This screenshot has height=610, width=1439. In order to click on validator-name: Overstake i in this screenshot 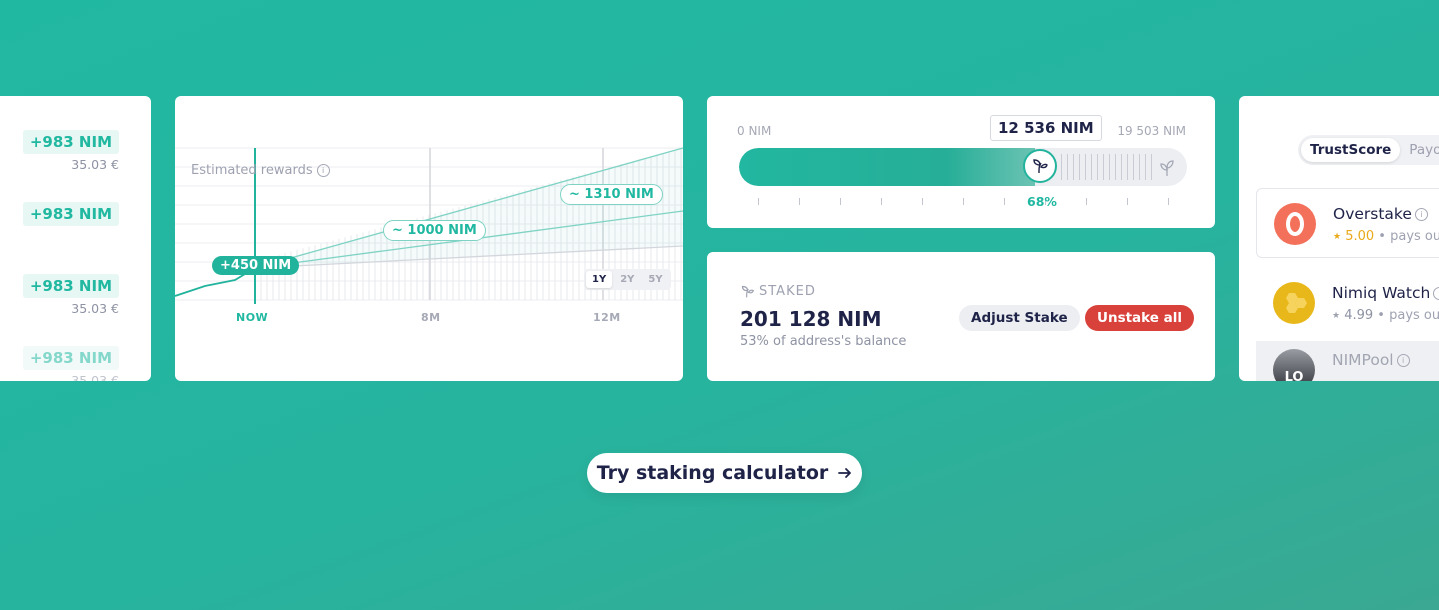, I will do `click(1380, 214)`.